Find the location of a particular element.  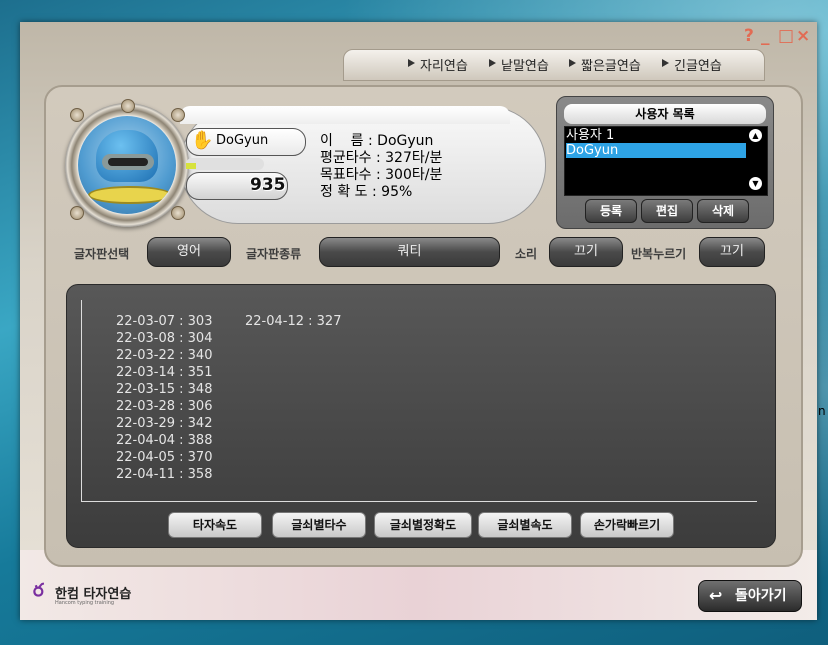

edit-user-button: 편집 is located at coordinates (667, 211).